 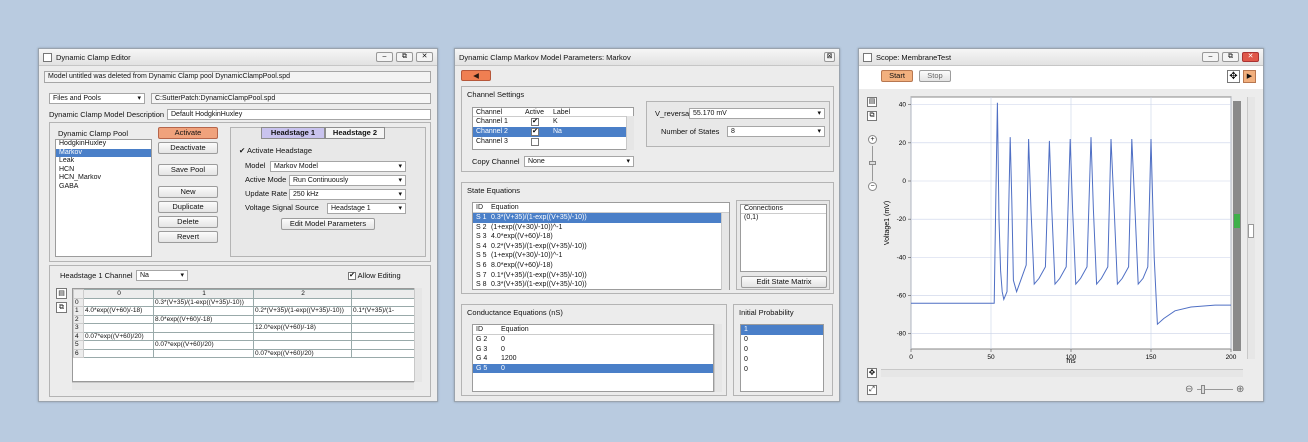 What do you see at coordinates (238, 57) in the screenshot?
I see `editor-titlebar: Dynamic Clamp Editor – ⧉ ✕` at bounding box center [238, 57].